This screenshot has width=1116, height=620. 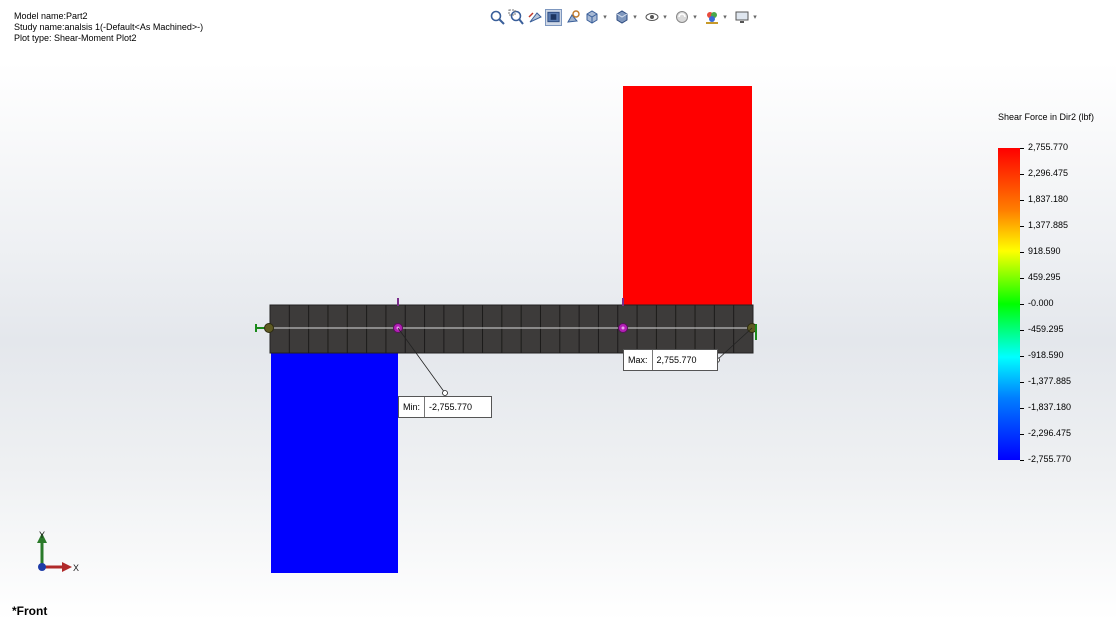 What do you see at coordinates (1048, 199) in the screenshot?
I see `legend-tick-label: 1,837.180` at bounding box center [1048, 199].